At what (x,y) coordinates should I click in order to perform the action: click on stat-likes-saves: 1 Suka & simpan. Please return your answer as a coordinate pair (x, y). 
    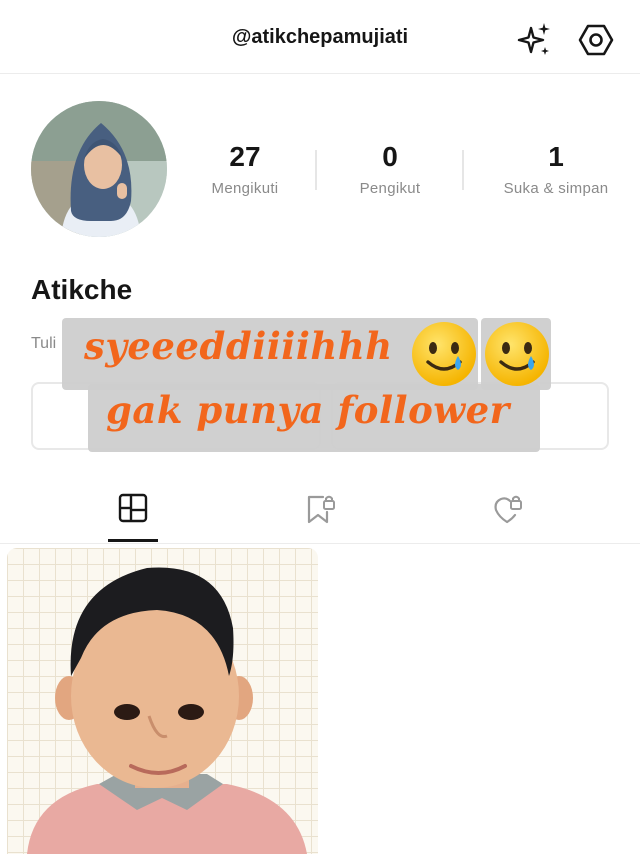
    Looking at the image, I should click on (555, 168).